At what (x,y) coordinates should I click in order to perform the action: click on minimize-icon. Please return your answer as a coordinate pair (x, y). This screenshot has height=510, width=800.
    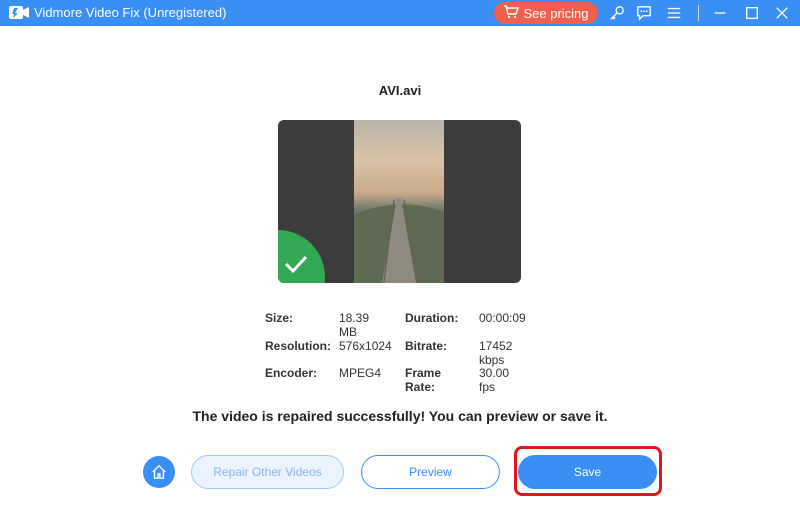
    Looking at the image, I should click on (720, 13).